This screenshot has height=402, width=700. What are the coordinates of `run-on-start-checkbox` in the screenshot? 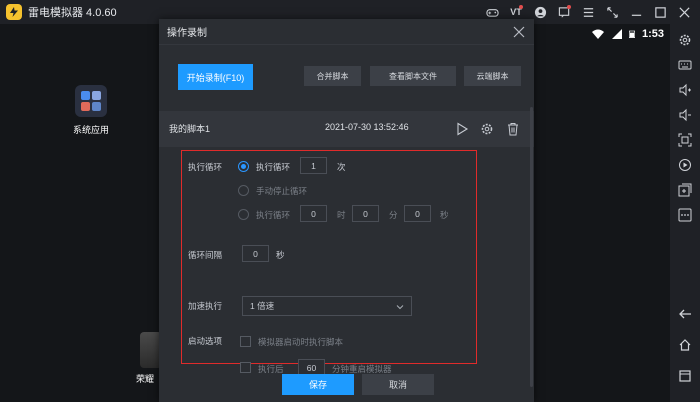 It's located at (245, 341).